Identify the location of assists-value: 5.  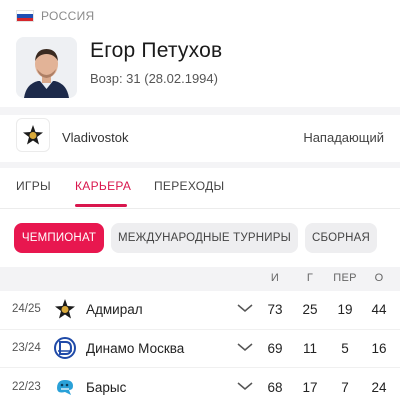
(345, 348).